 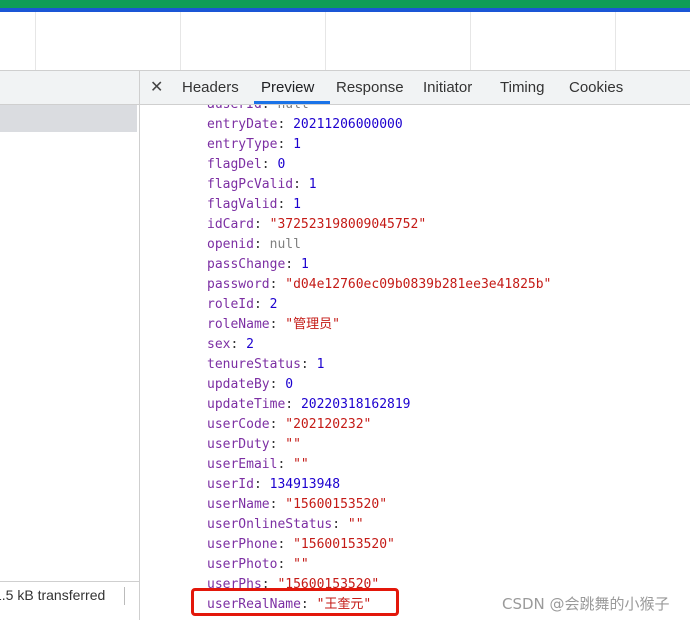 I want to click on json-key: flagPcValid, so click(x=250, y=184).